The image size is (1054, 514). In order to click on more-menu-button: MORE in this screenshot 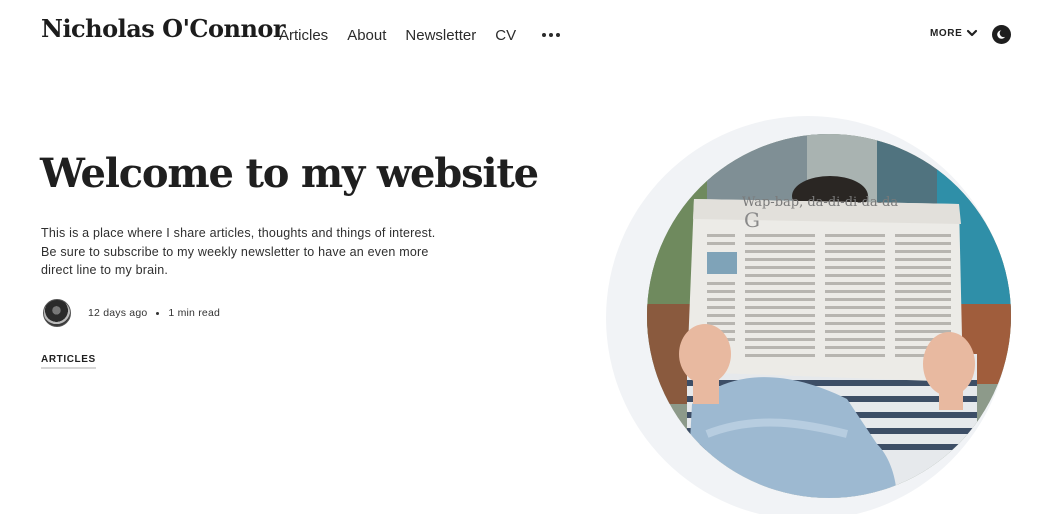, I will do `click(954, 33)`.